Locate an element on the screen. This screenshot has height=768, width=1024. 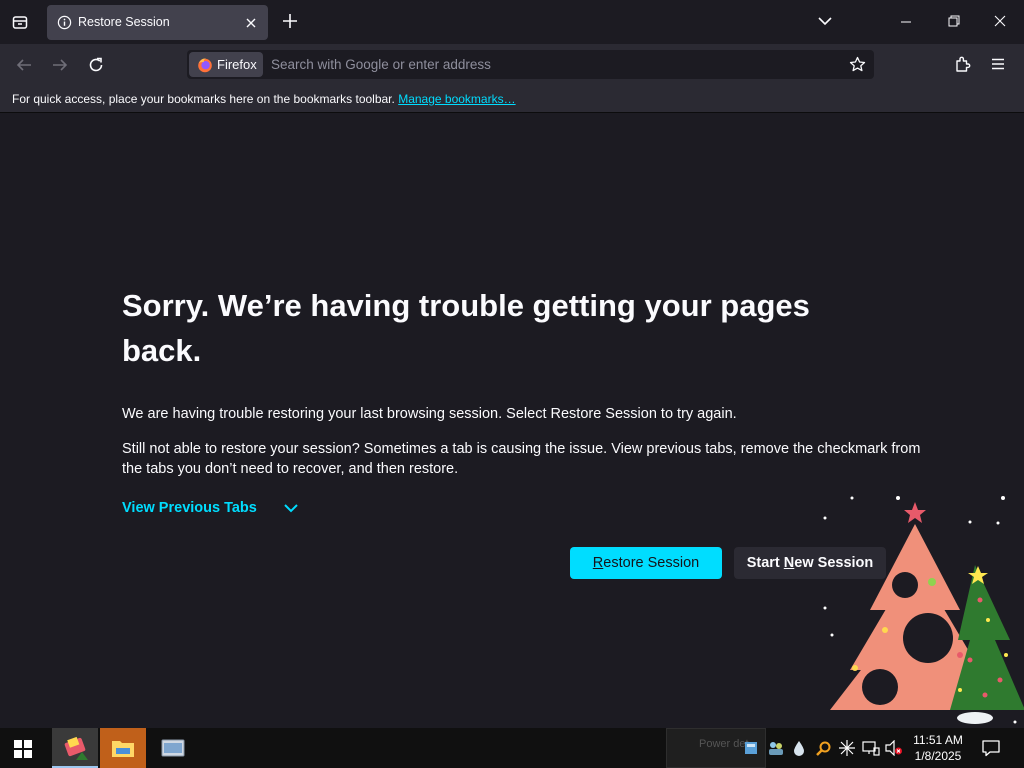
tab-title: Restore Session is located at coordinates (124, 22).